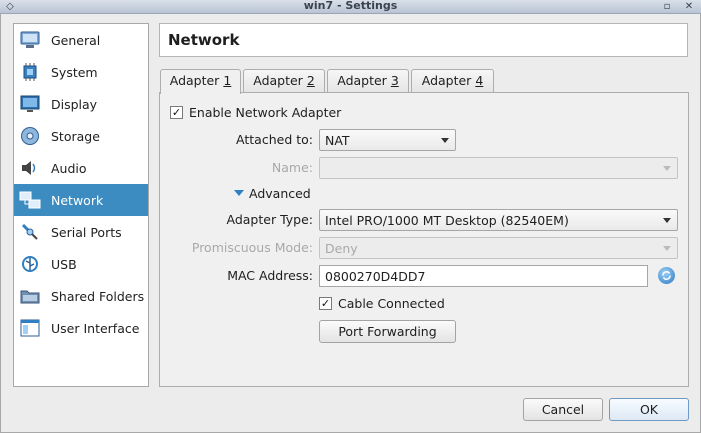  Describe the element at coordinates (64, 264) in the screenshot. I see `sidebar-item-label: USB` at that location.